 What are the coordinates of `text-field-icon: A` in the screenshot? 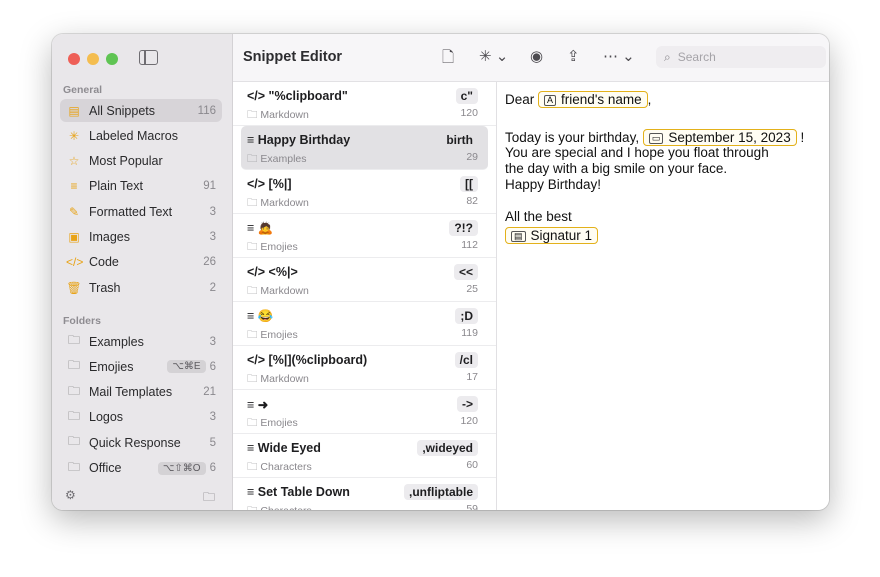 It's located at (550, 100).